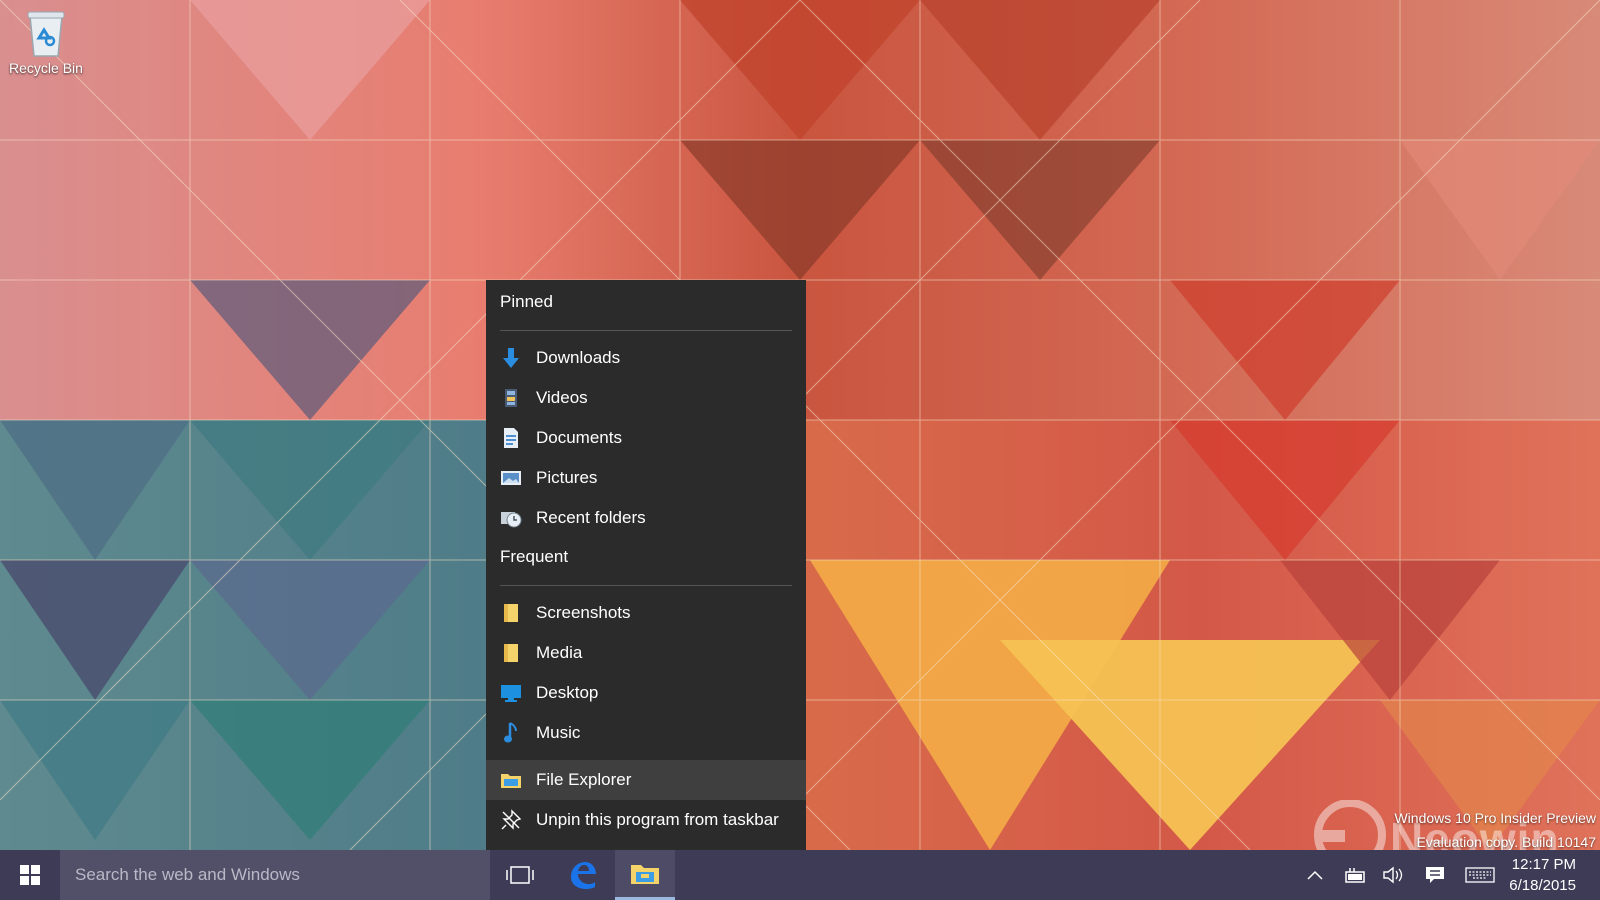  I want to click on jumplist-item-desktop: Desktop, so click(646, 693).